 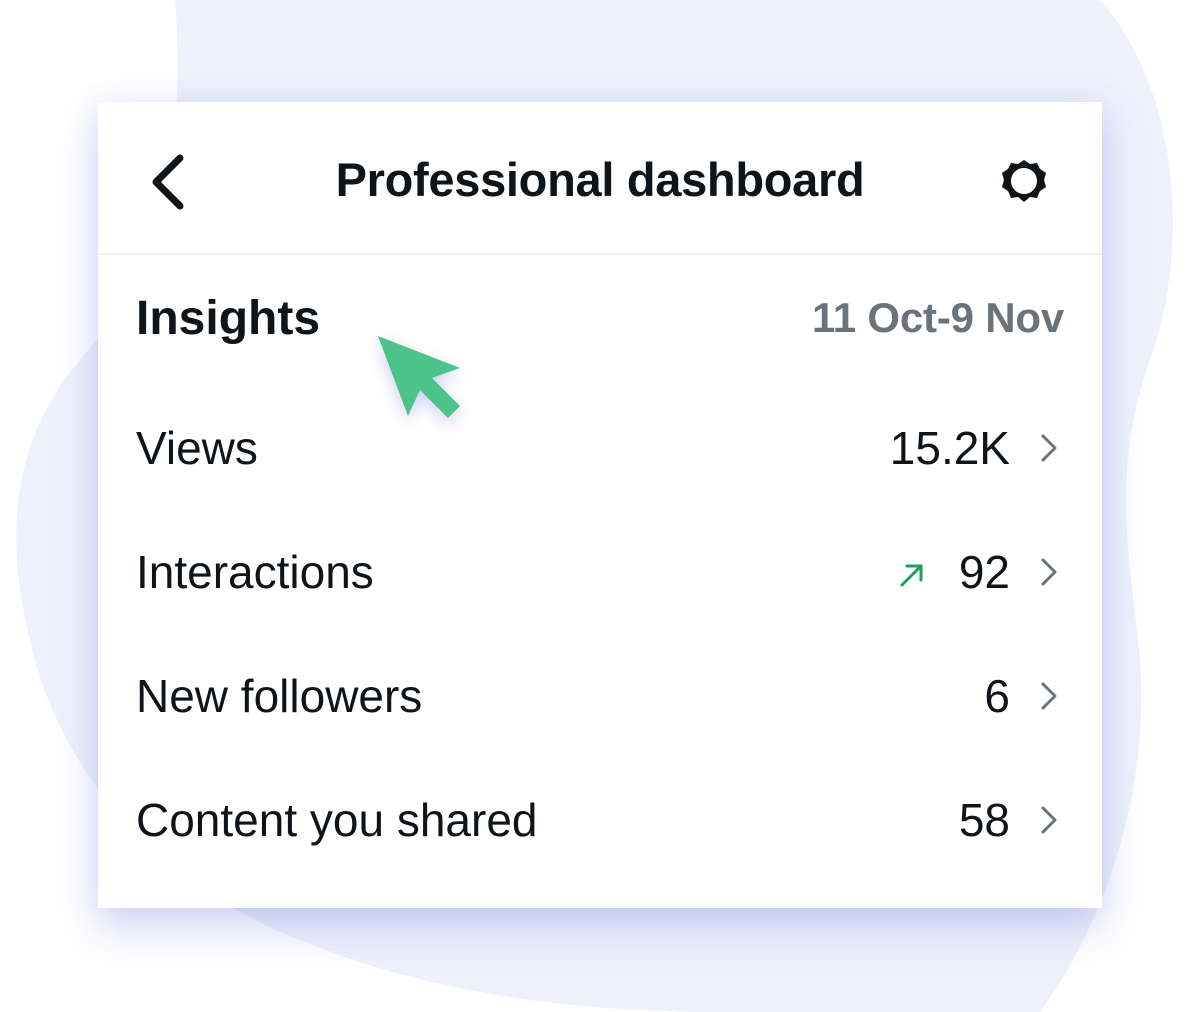 I want to click on metric-value: 58, so click(x=984, y=820).